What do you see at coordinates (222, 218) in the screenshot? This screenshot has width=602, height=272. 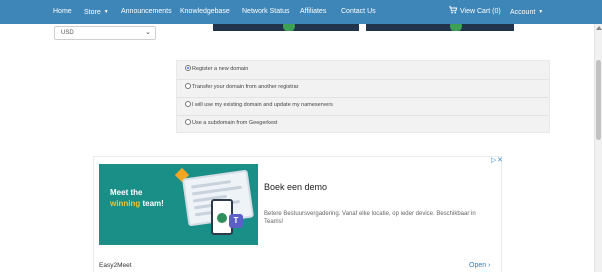 I see `avatar` at bounding box center [222, 218].